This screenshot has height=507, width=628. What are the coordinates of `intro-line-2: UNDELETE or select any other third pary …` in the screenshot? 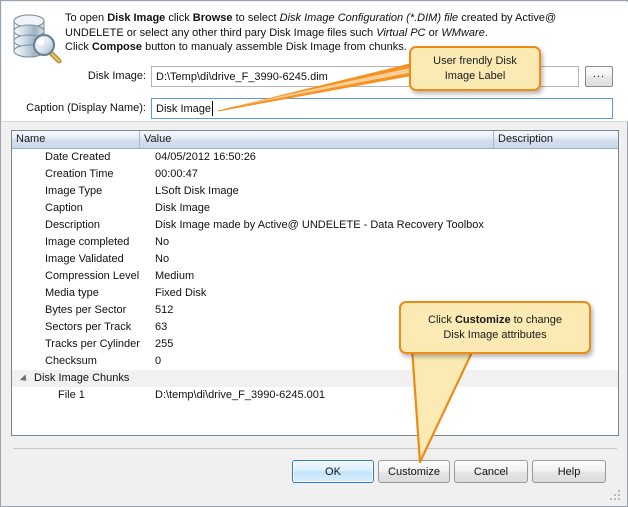 It's located at (339, 33).